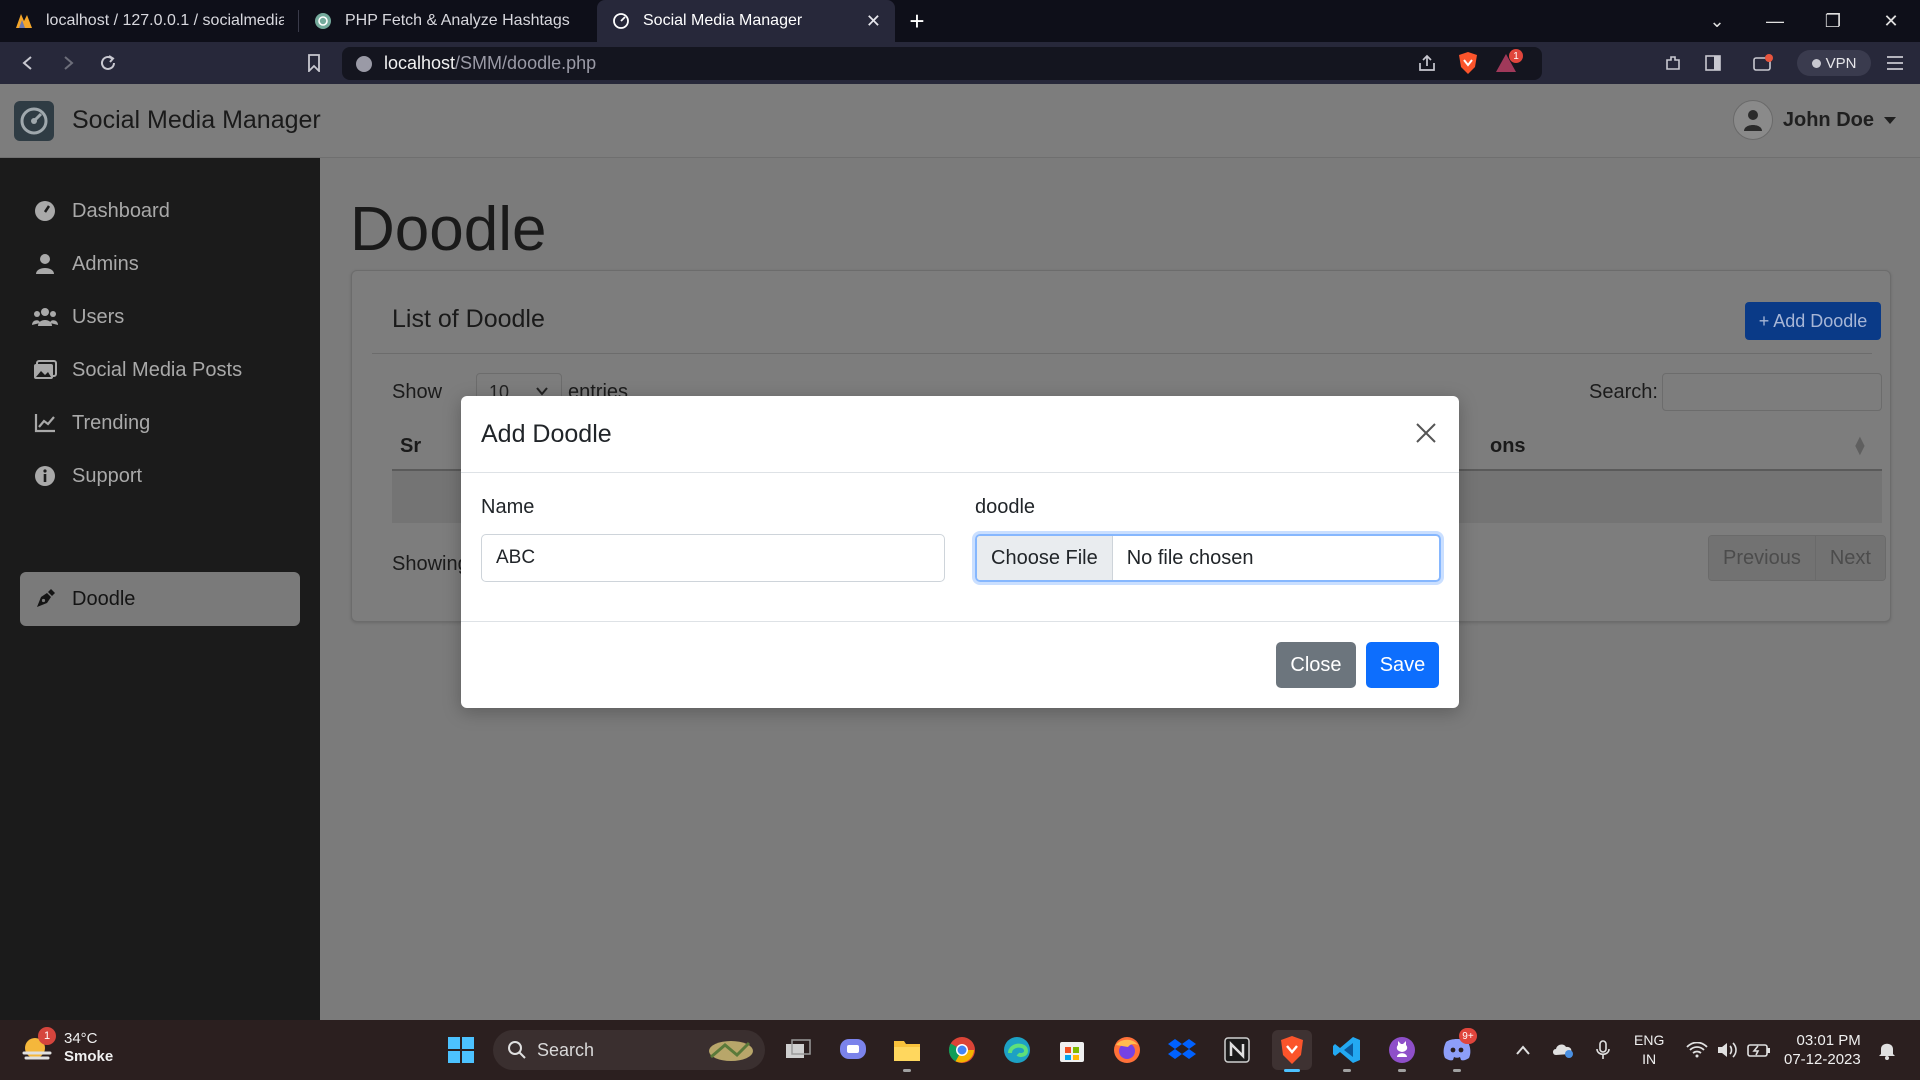 Image resolution: width=1920 pixels, height=1080 pixels. What do you see at coordinates (1182, 1050) in the screenshot?
I see `dropbox-icon` at bounding box center [1182, 1050].